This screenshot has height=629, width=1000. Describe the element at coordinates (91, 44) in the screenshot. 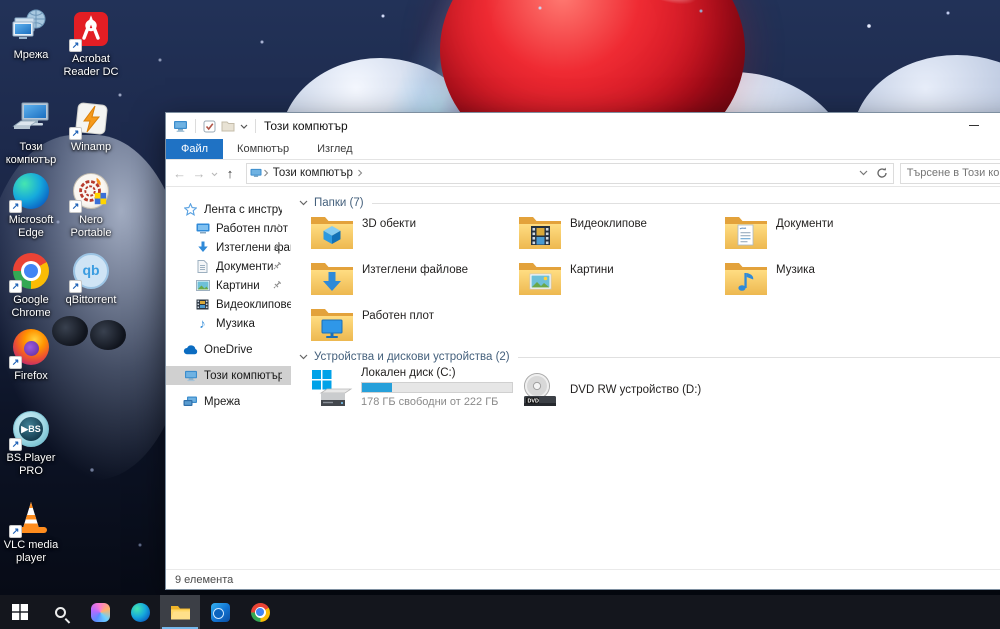

I see `desktop-icon-acrobat: ↗ Acrobat Reader DC` at that location.